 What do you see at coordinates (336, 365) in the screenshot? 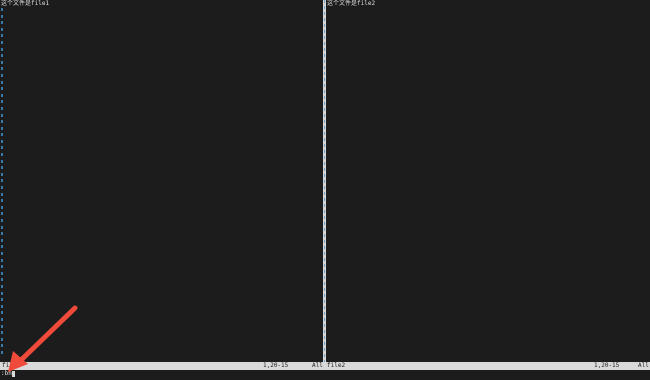
I see `right-status-file: file2` at bounding box center [336, 365].